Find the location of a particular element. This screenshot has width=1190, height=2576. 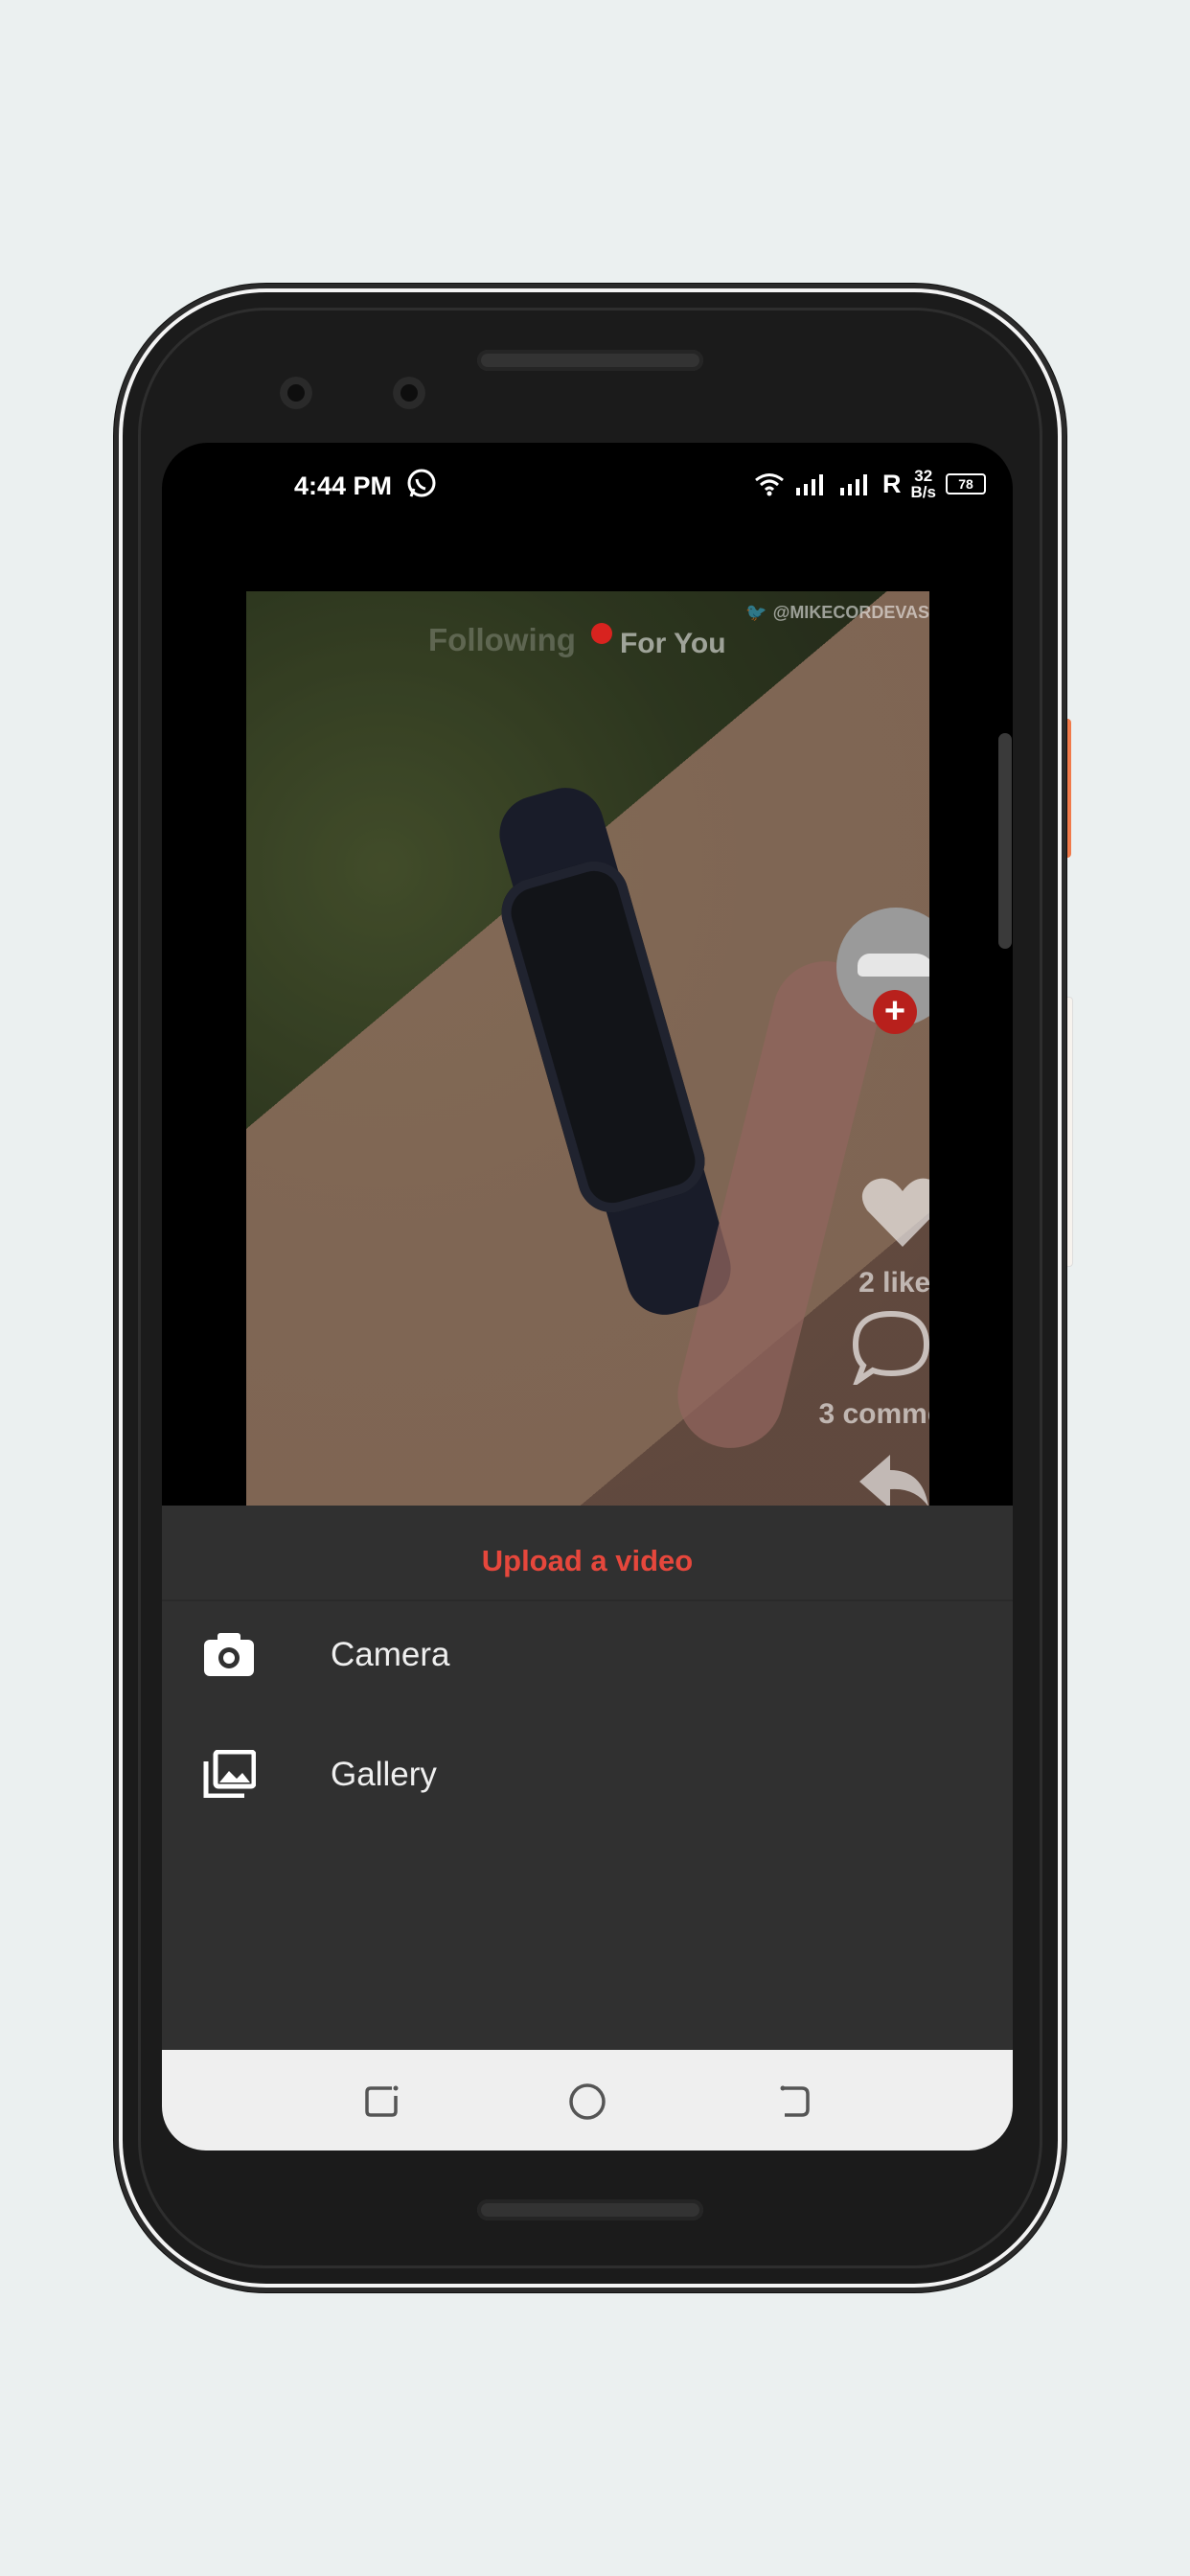

gallery-option: Gallery is located at coordinates (588, 1774).